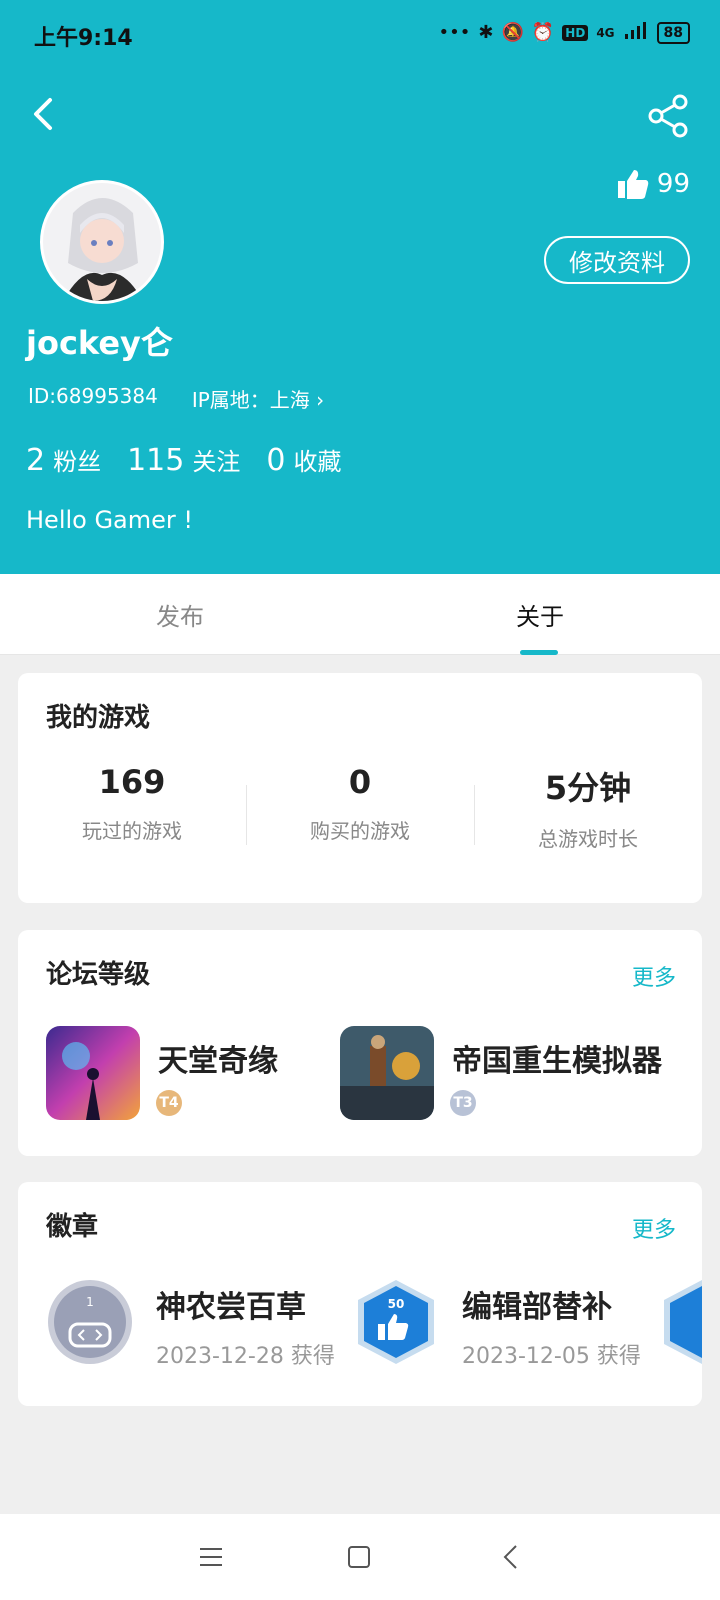  What do you see at coordinates (132, 803) in the screenshot?
I see `played-games-stat: 169 玩过的游戏` at bounding box center [132, 803].